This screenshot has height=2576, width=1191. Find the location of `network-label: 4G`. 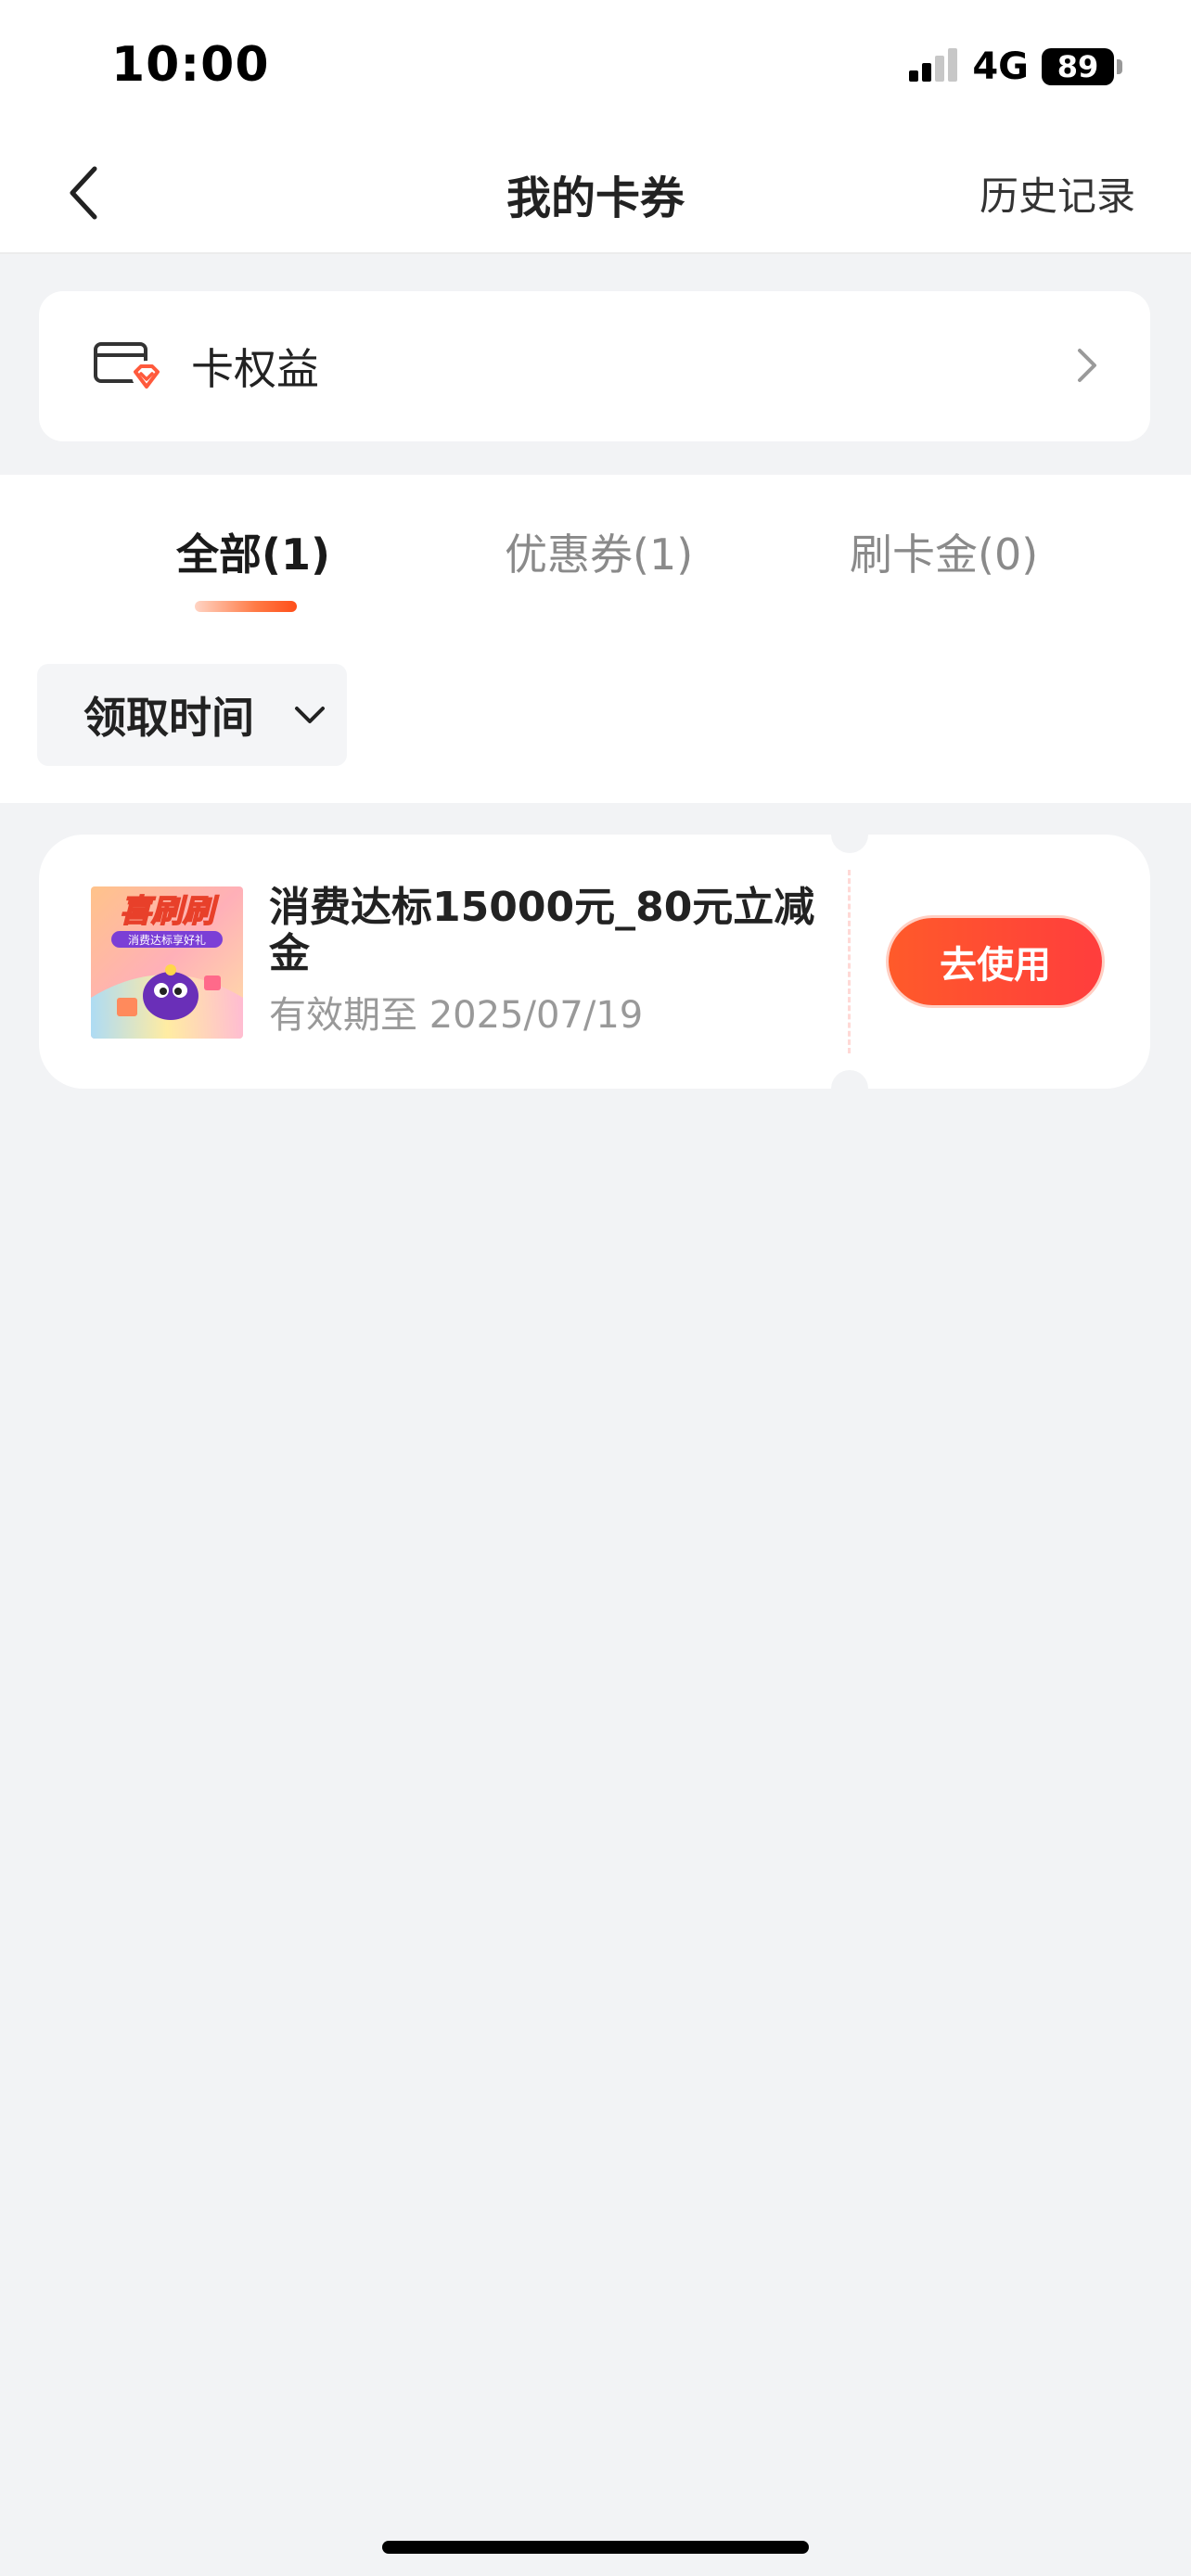

network-label: 4G is located at coordinates (1000, 66).